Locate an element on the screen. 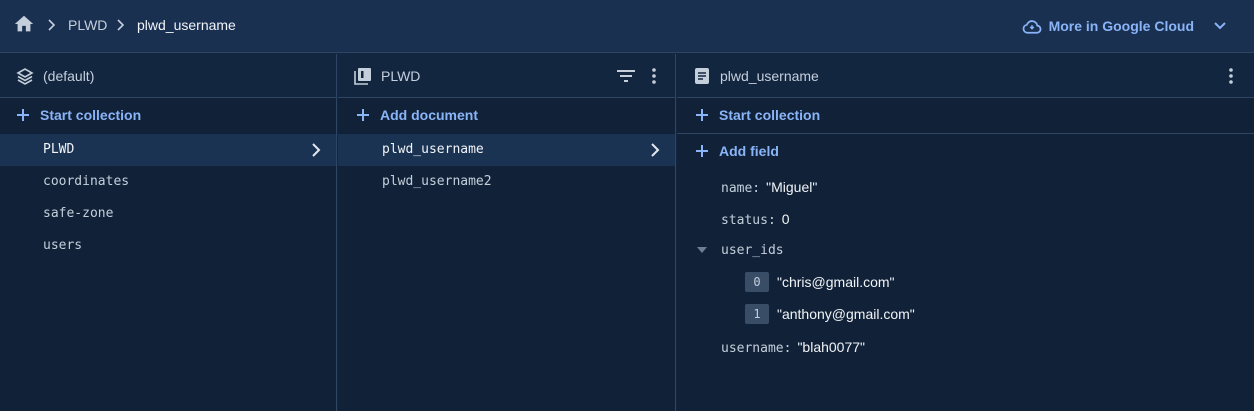  breadcrumb-item-collection: PLWD is located at coordinates (87, 25).